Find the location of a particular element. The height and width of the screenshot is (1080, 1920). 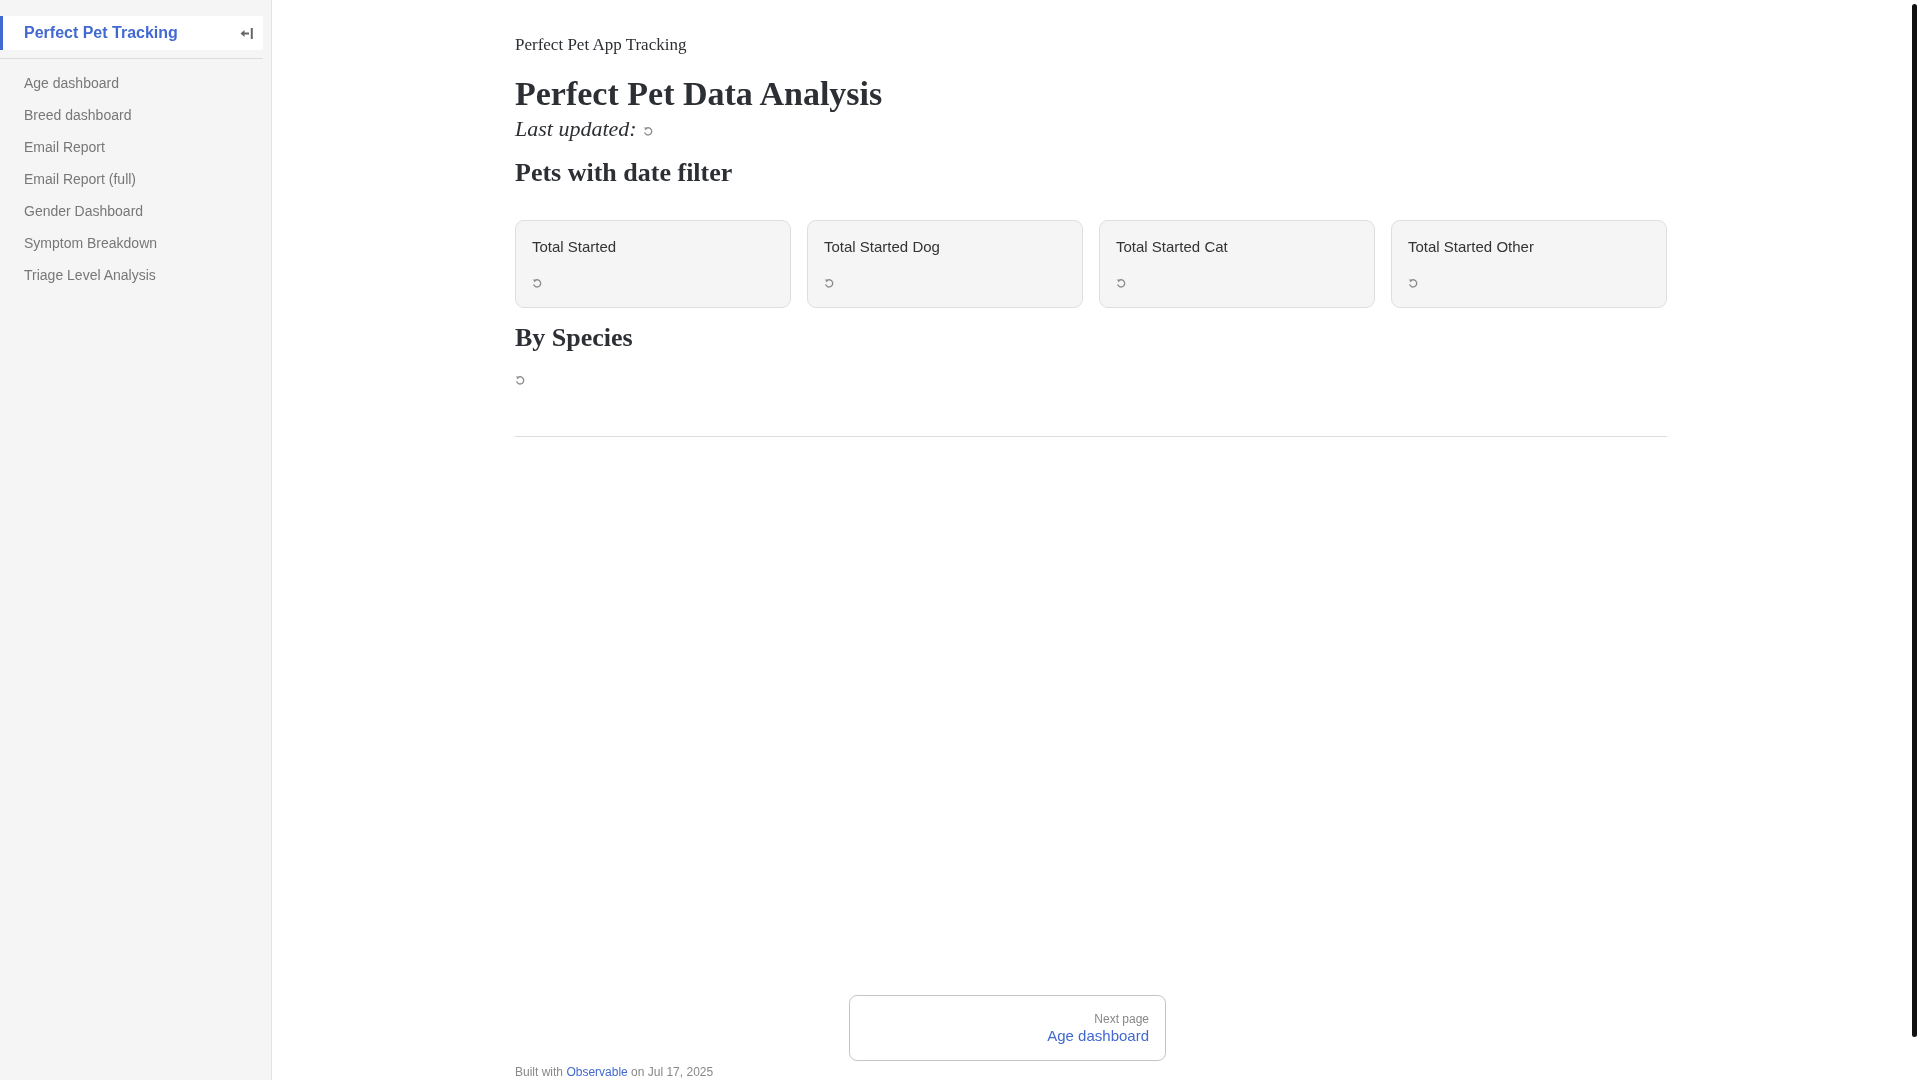

page-kicker: Perfect Pet App Tracking is located at coordinates (601, 45).